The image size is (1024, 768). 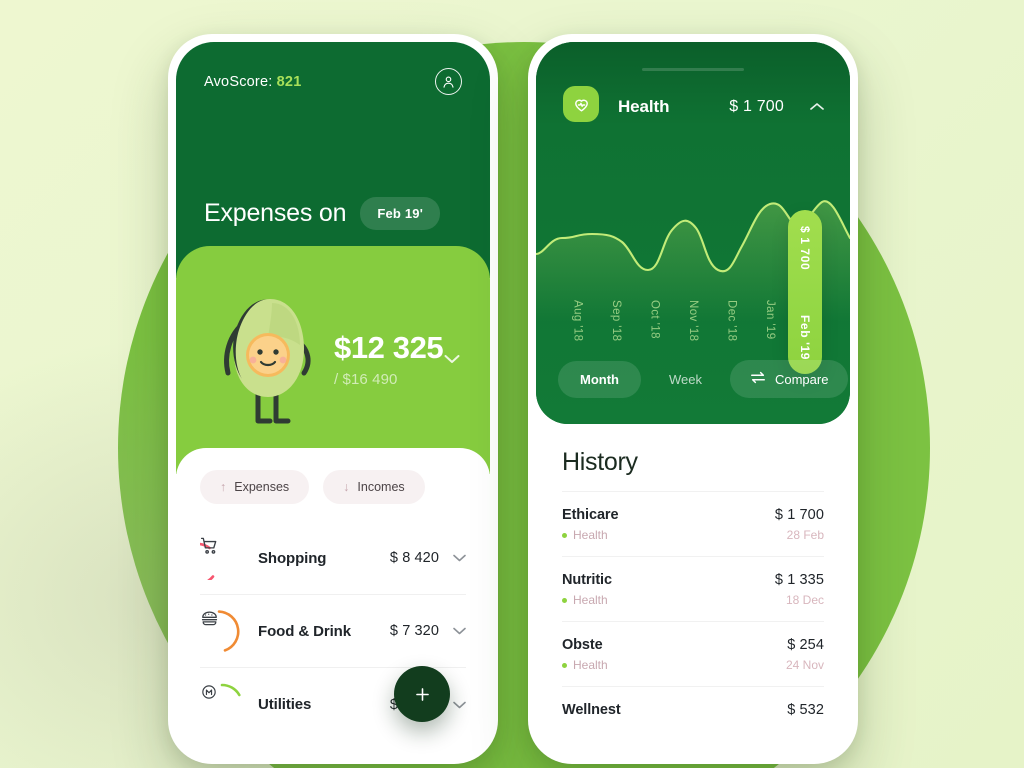 What do you see at coordinates (262, 487) in the screenshot?
I see `chip-expenses-label: Expenses` at bounding box center [262, 487].